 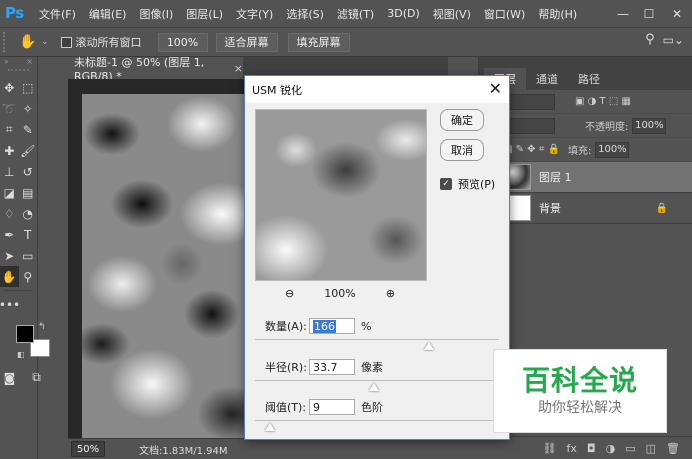 What do you see at coordinates (403, 13) in the screenshot?
I see `menu-3d: 3D(D)` at bounding box center [403, 13].